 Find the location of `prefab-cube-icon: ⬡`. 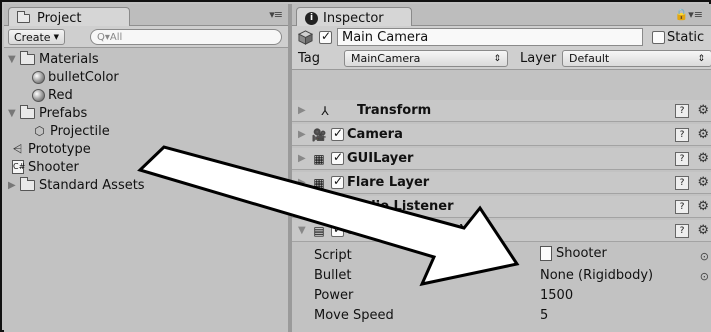

prefab-cube-icon: ⬡ is located at coordinates (39, 131).